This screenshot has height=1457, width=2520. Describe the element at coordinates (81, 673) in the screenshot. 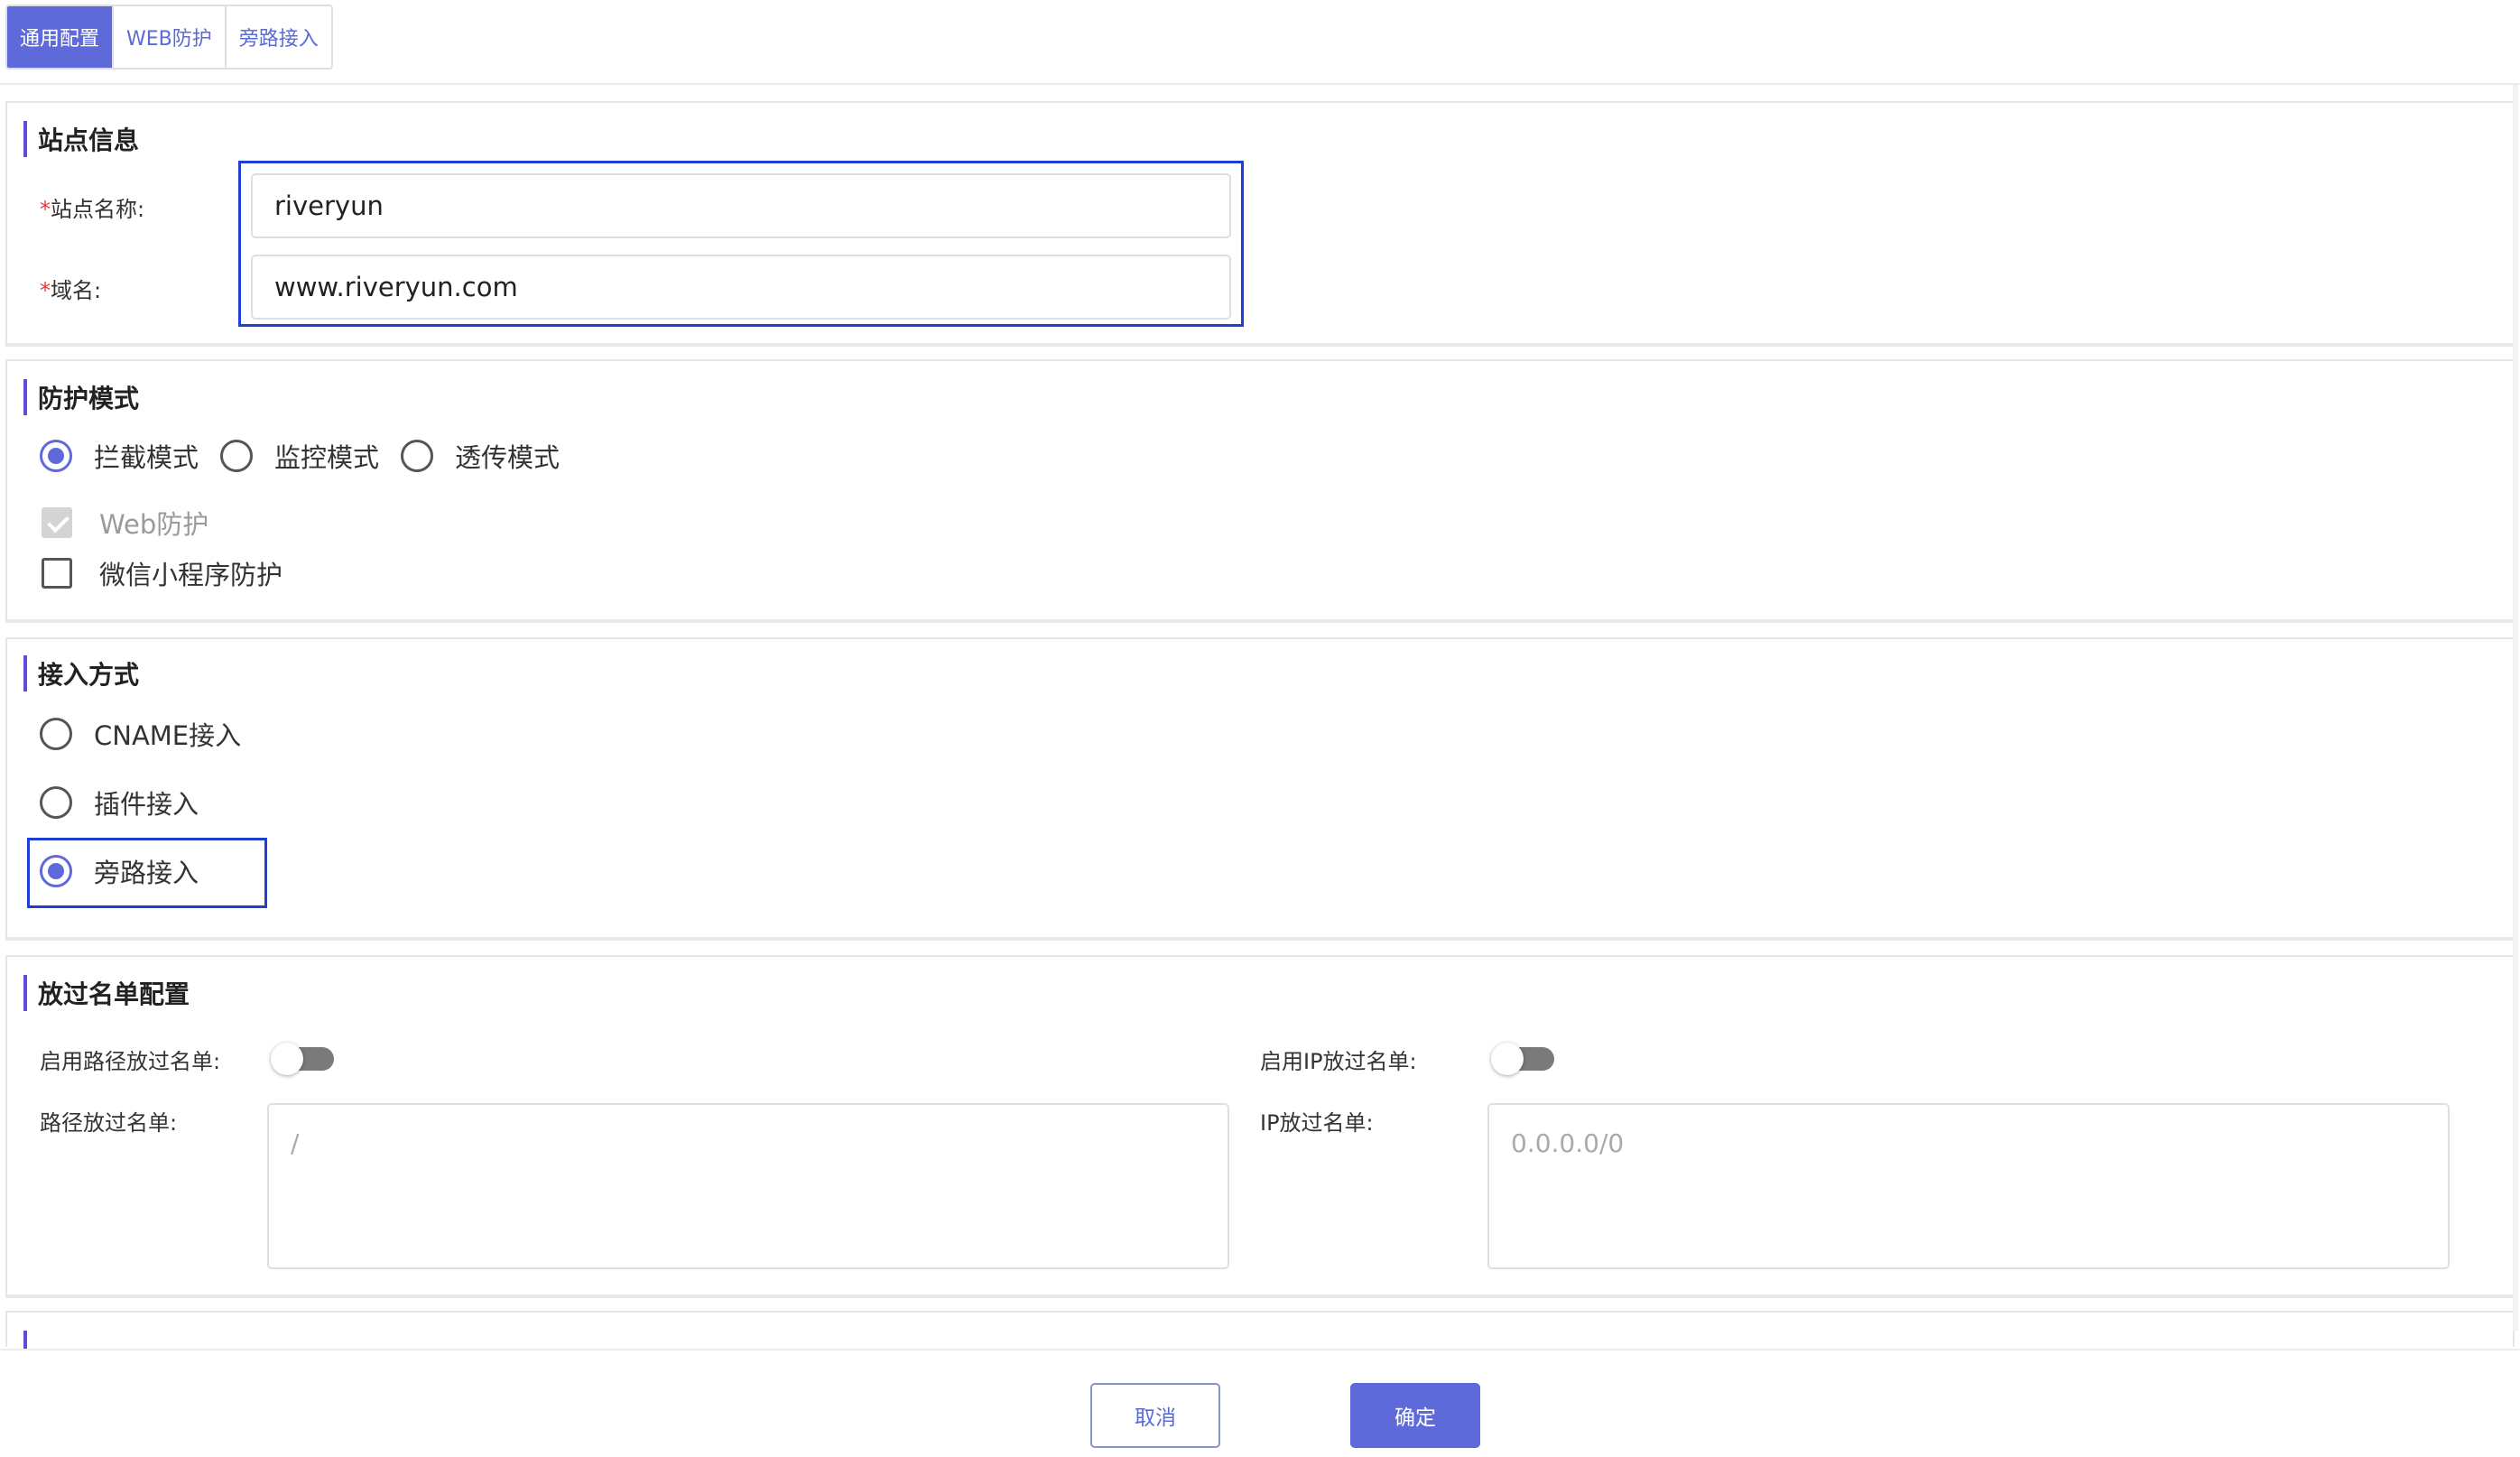

I see `section-title-access-method: 接入方式` at that location.